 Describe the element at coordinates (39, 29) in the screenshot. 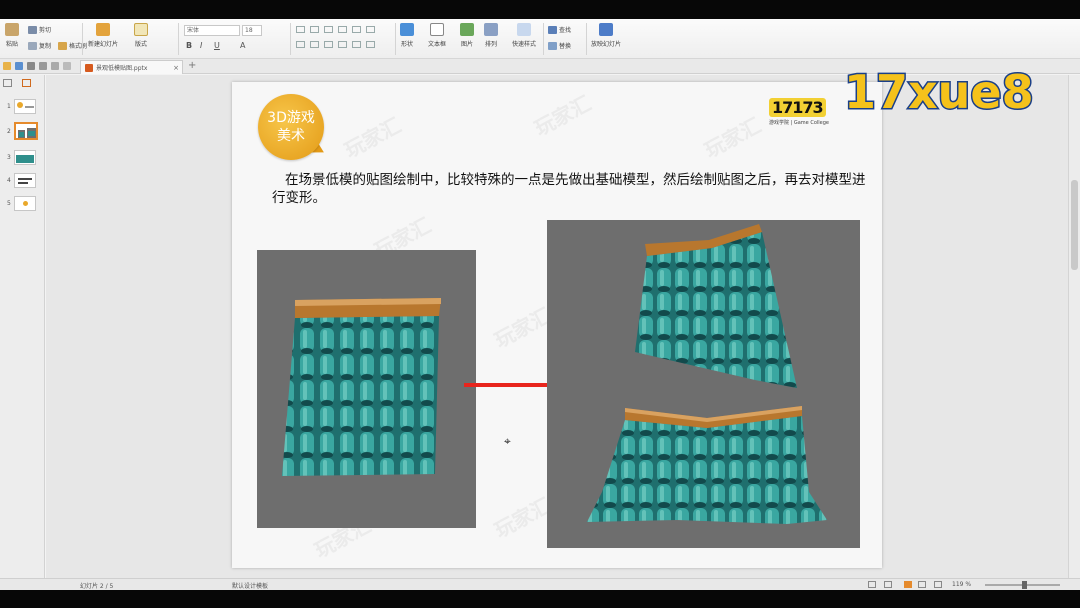

I see `cut-button: 剪切` at that location.